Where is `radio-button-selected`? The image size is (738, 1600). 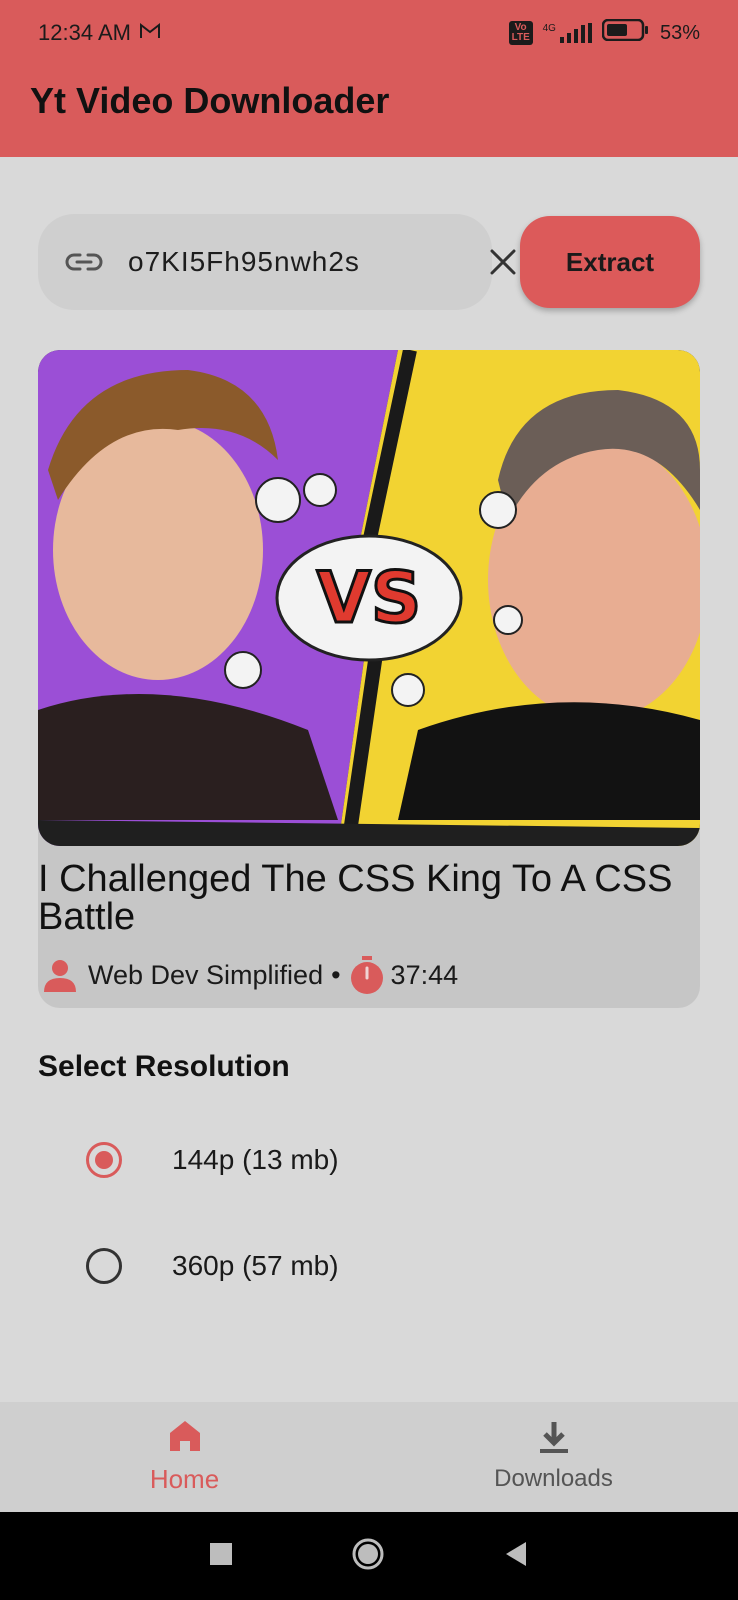
radio-button-selected is located at coordinates (104, 1160).